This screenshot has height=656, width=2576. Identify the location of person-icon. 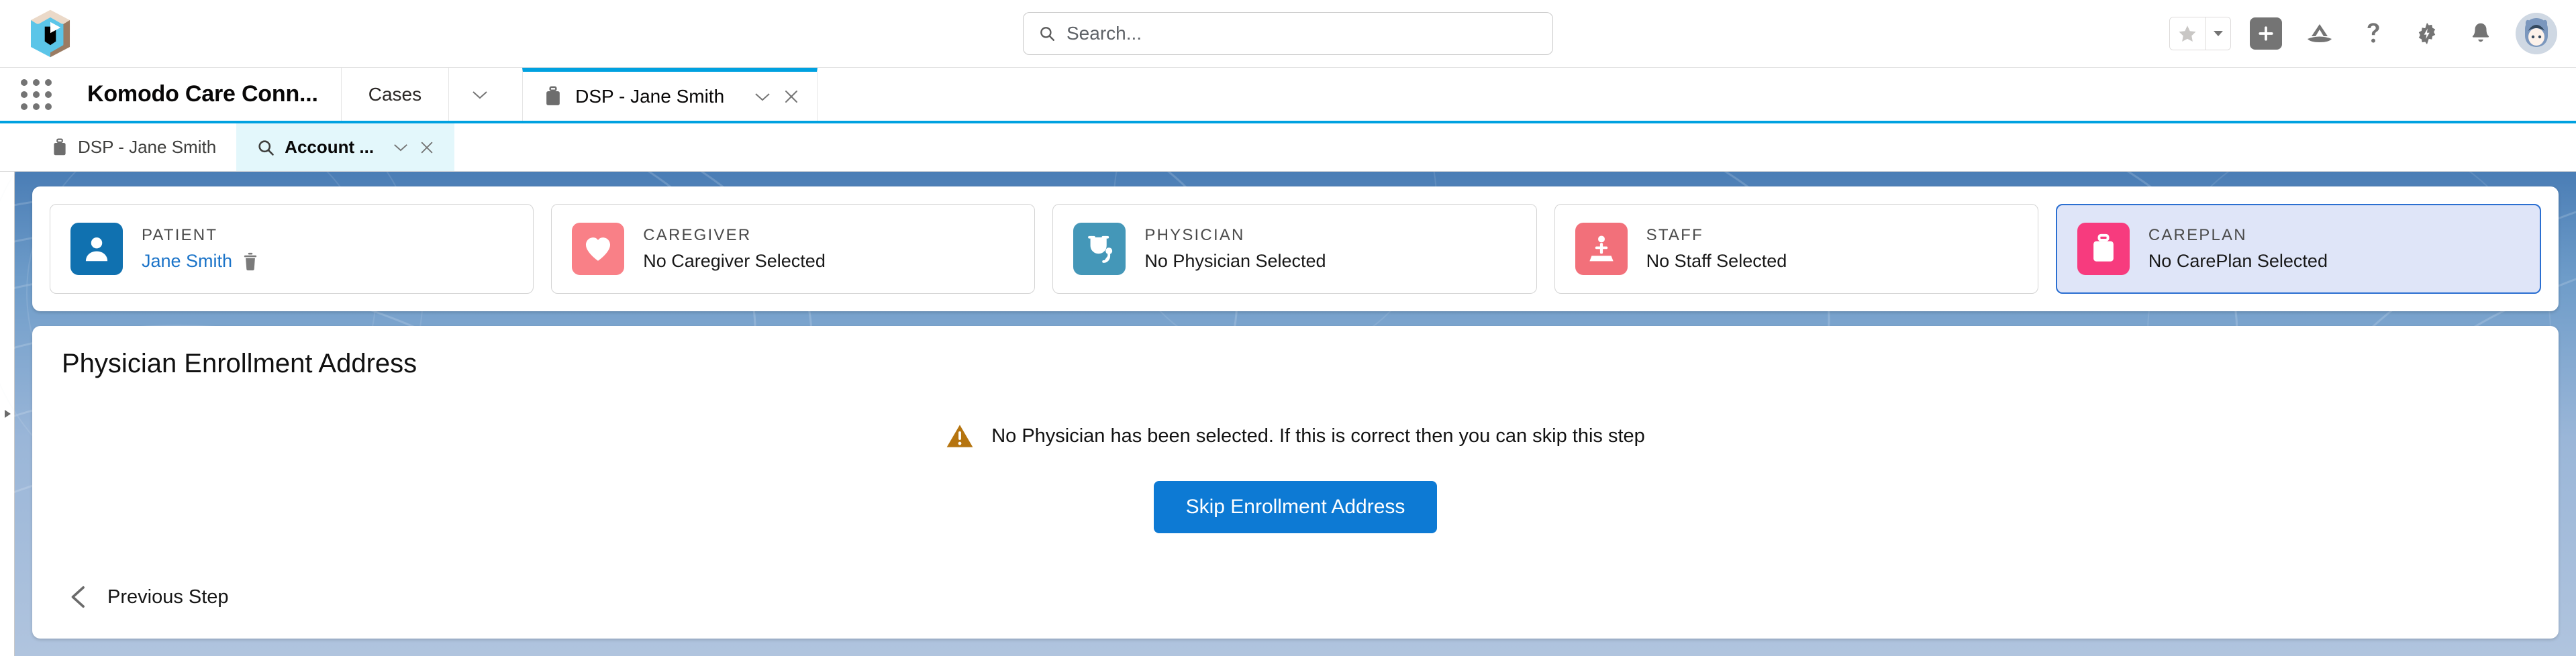
(96, 249).